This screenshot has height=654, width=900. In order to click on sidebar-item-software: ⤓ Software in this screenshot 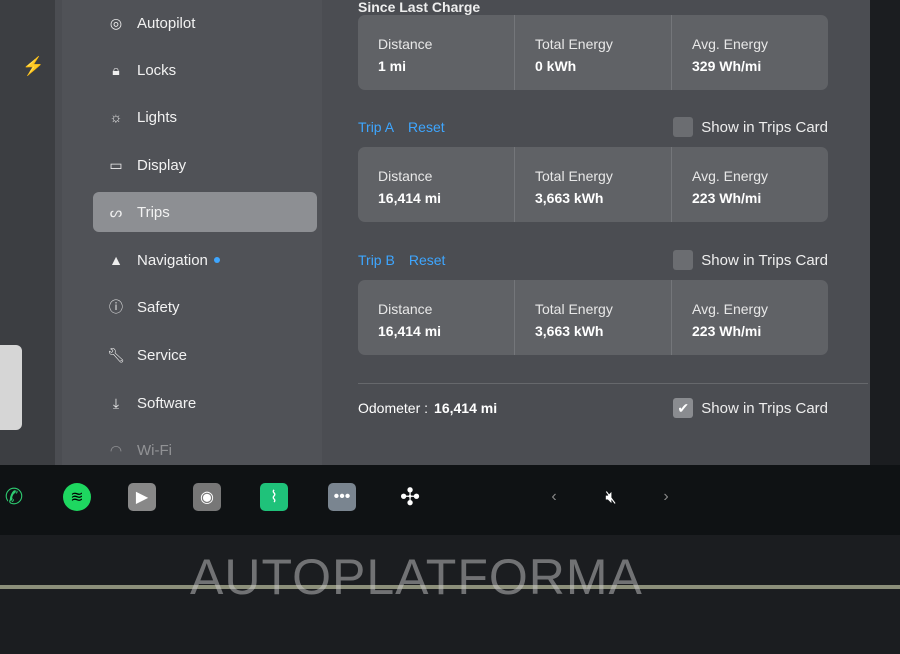, I will do `click(205, 403)`.